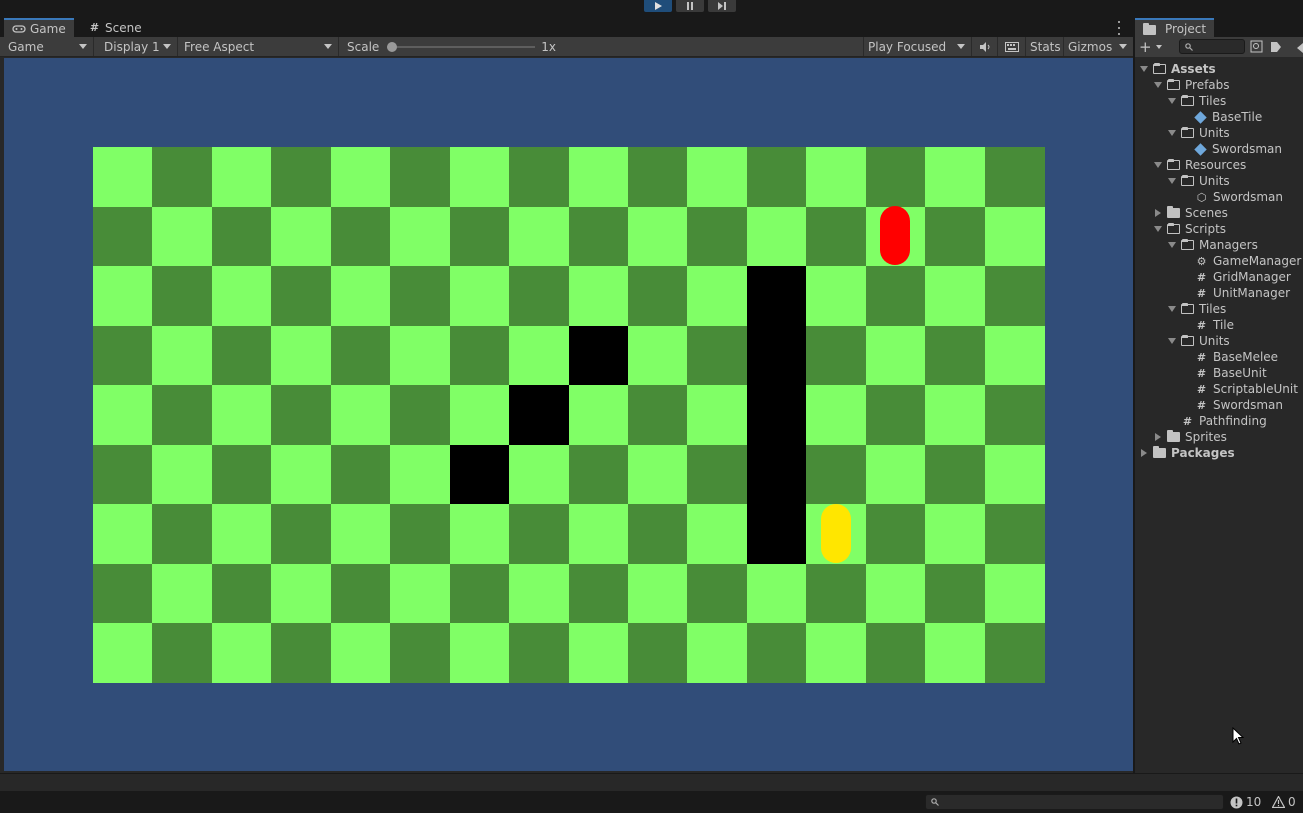  Describe the element at coordinates (1284, 802) in the screenshot. I see `warning-count: 0` at that location.